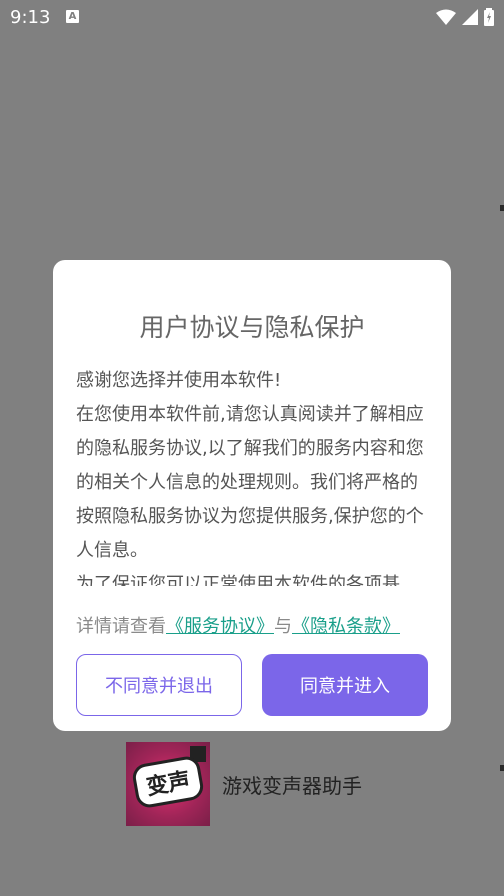 The height and width of the screenshot is (896, 504). I want to click on privacy-terms-link: 《隐私条款》, so click(346, 626).